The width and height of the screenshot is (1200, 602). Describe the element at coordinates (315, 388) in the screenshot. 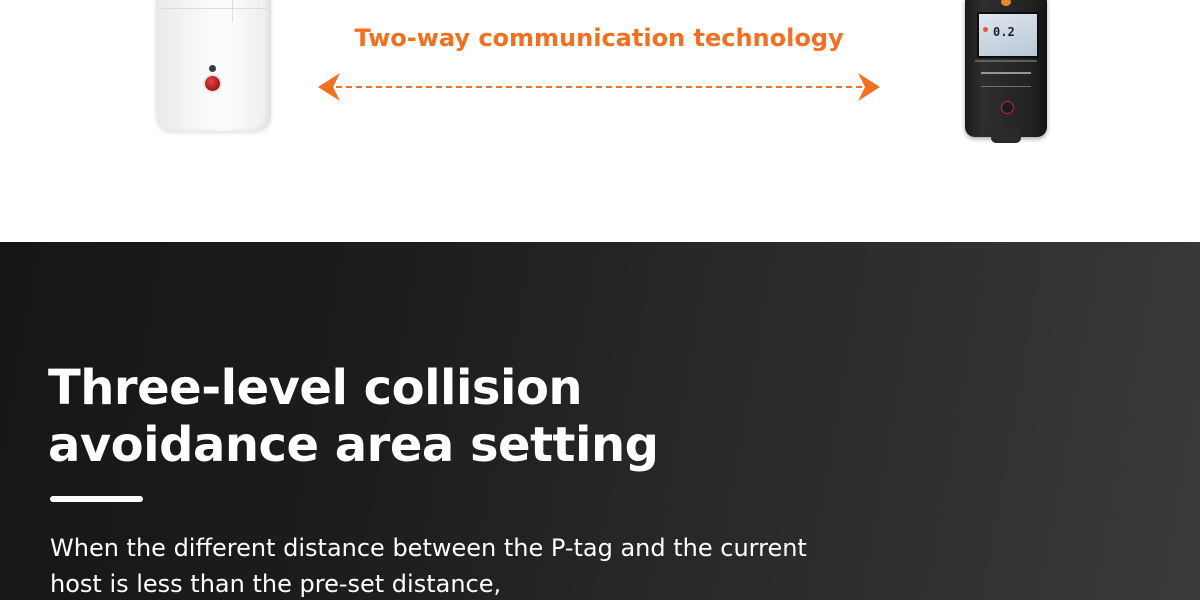

I see `feature-headline-line1: Three-level collision` at that location.